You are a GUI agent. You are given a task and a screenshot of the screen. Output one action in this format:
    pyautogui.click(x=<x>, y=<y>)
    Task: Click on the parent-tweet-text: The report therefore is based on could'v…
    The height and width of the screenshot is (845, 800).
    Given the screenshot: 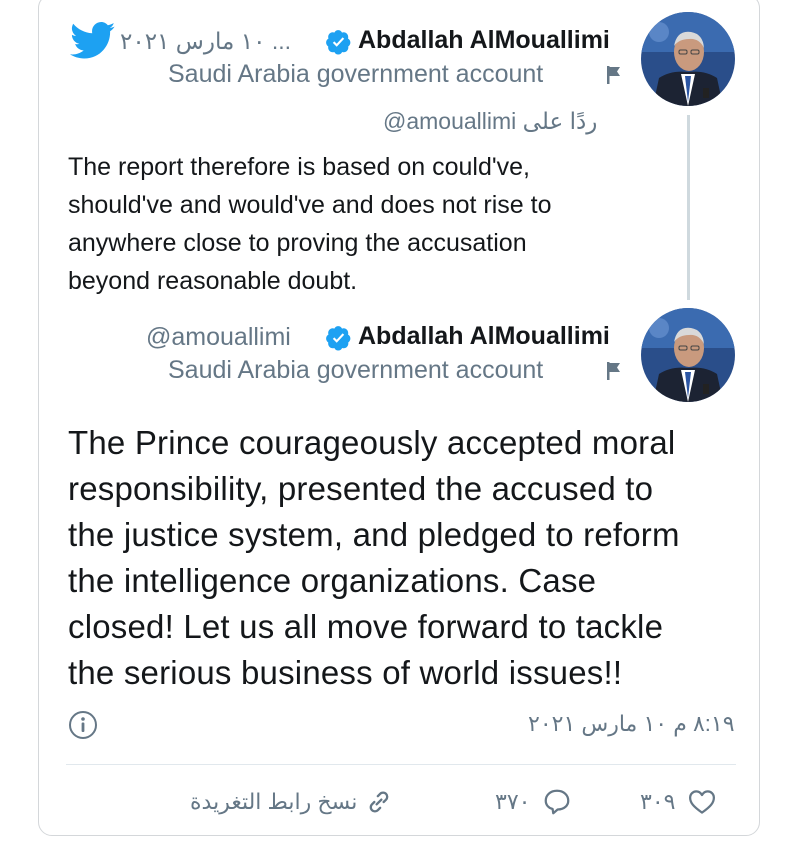 What is the action you would take?
    pyautogui.click(x=368, y=224)
    